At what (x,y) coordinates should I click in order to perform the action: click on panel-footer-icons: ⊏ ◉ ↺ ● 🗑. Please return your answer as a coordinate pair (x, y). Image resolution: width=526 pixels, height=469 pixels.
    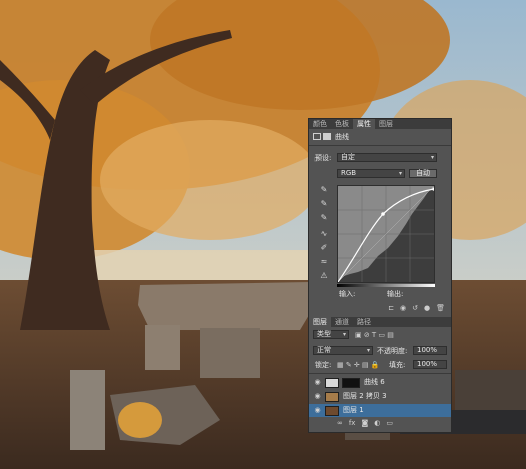
    Looking at the image, I should click on (380, 310).